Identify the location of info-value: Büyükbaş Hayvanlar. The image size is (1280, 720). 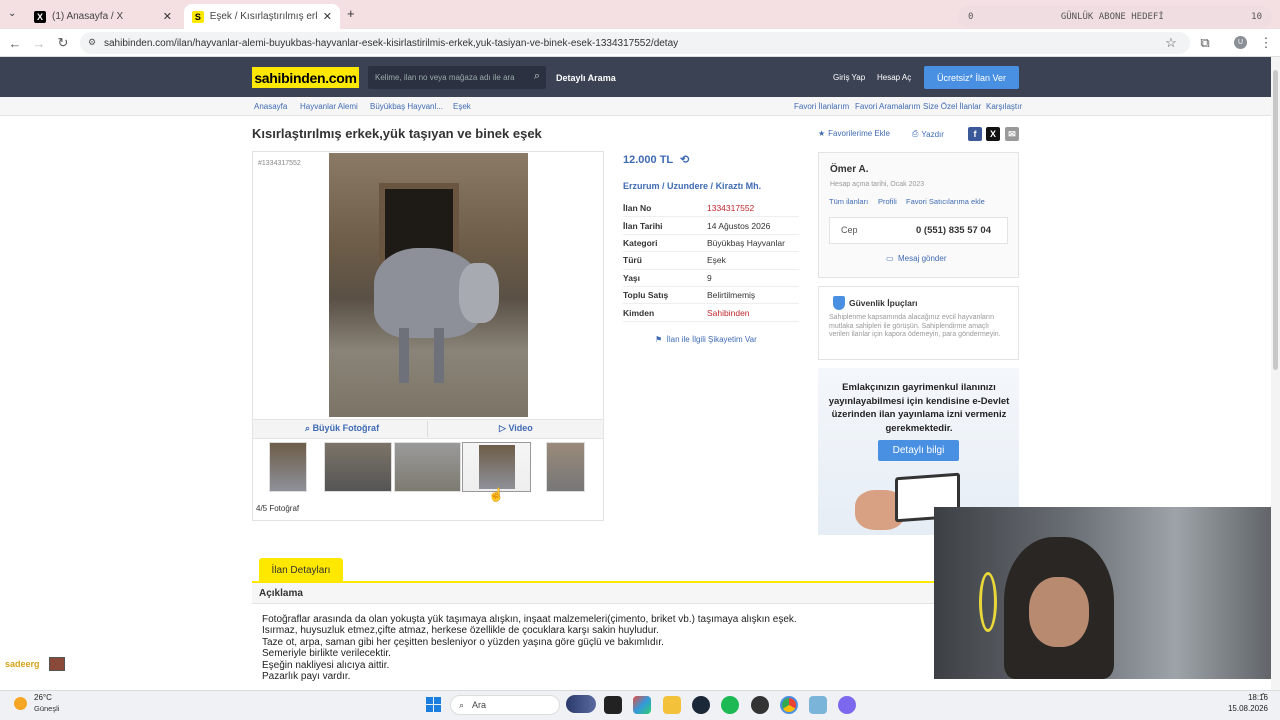
(746, 242).